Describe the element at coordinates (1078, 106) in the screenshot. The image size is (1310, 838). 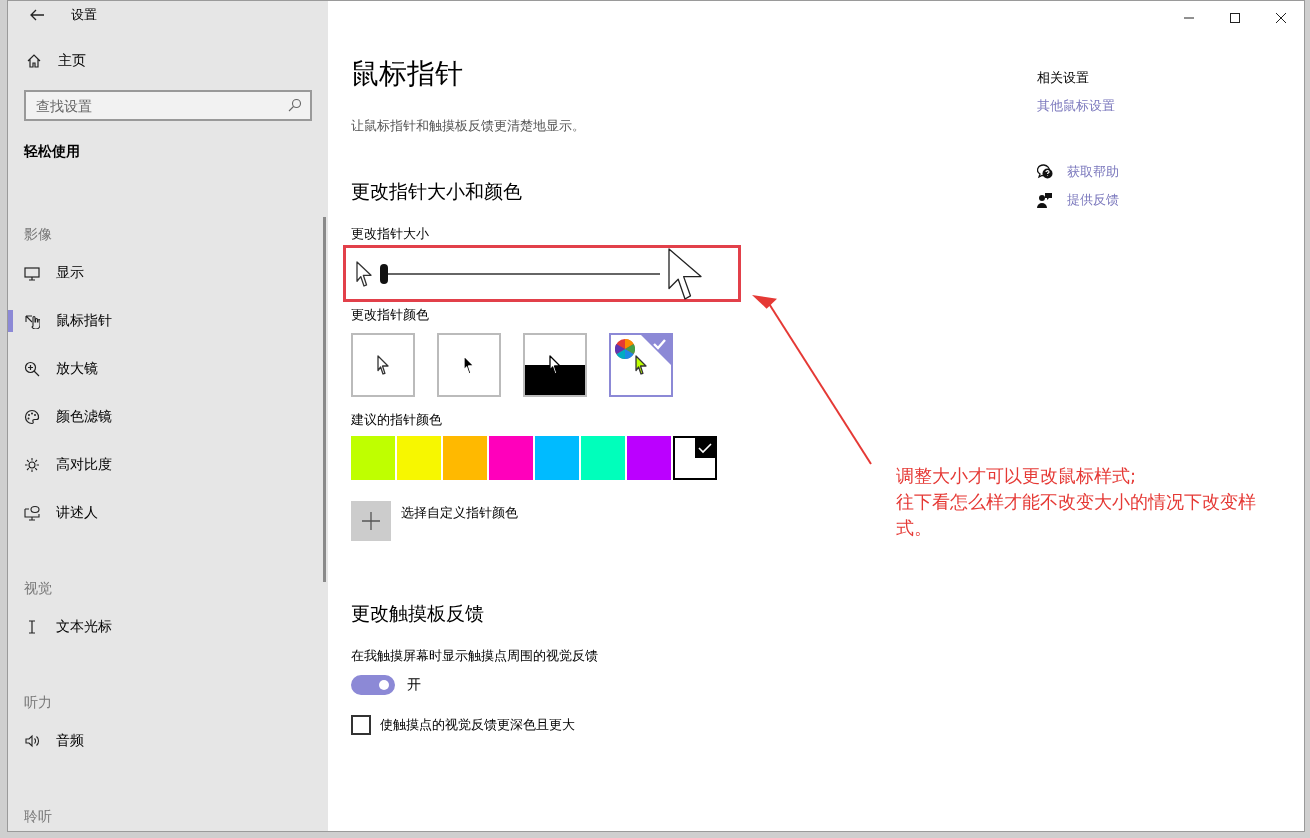
I see `related-link: 其他鼠标设置` at that location.